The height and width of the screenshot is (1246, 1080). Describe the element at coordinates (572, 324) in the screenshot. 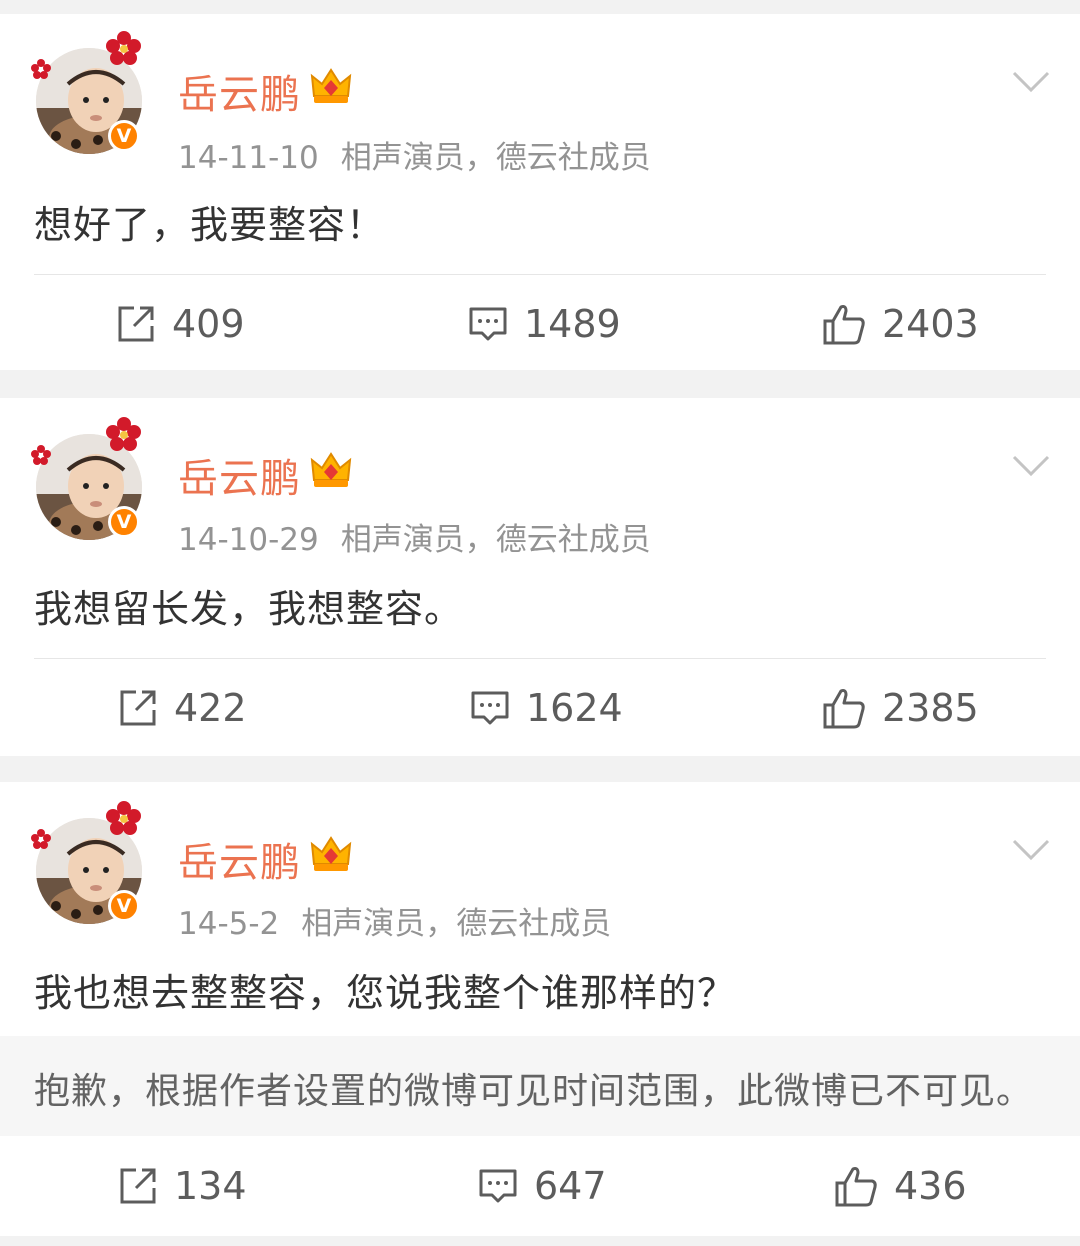

I see `comment-count: 1489` at that location.